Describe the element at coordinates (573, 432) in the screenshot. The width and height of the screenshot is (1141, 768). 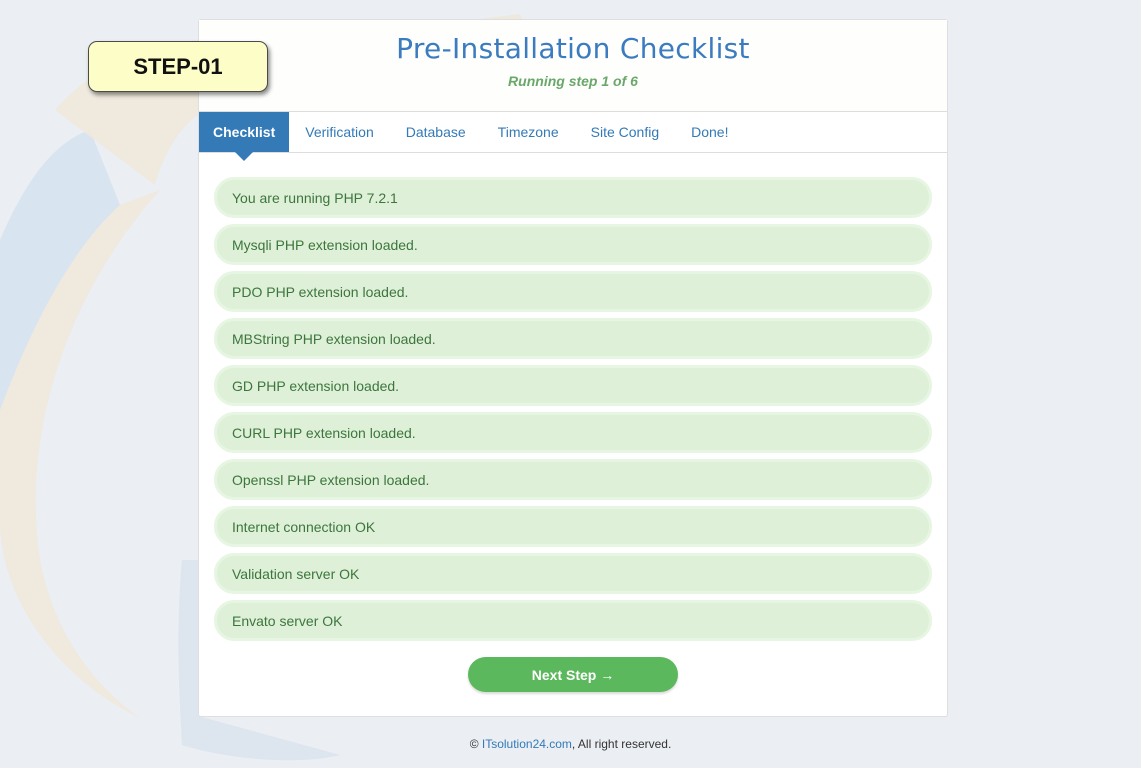
I see `check-item-curl: CURL PHP extension loaded.` at that location.